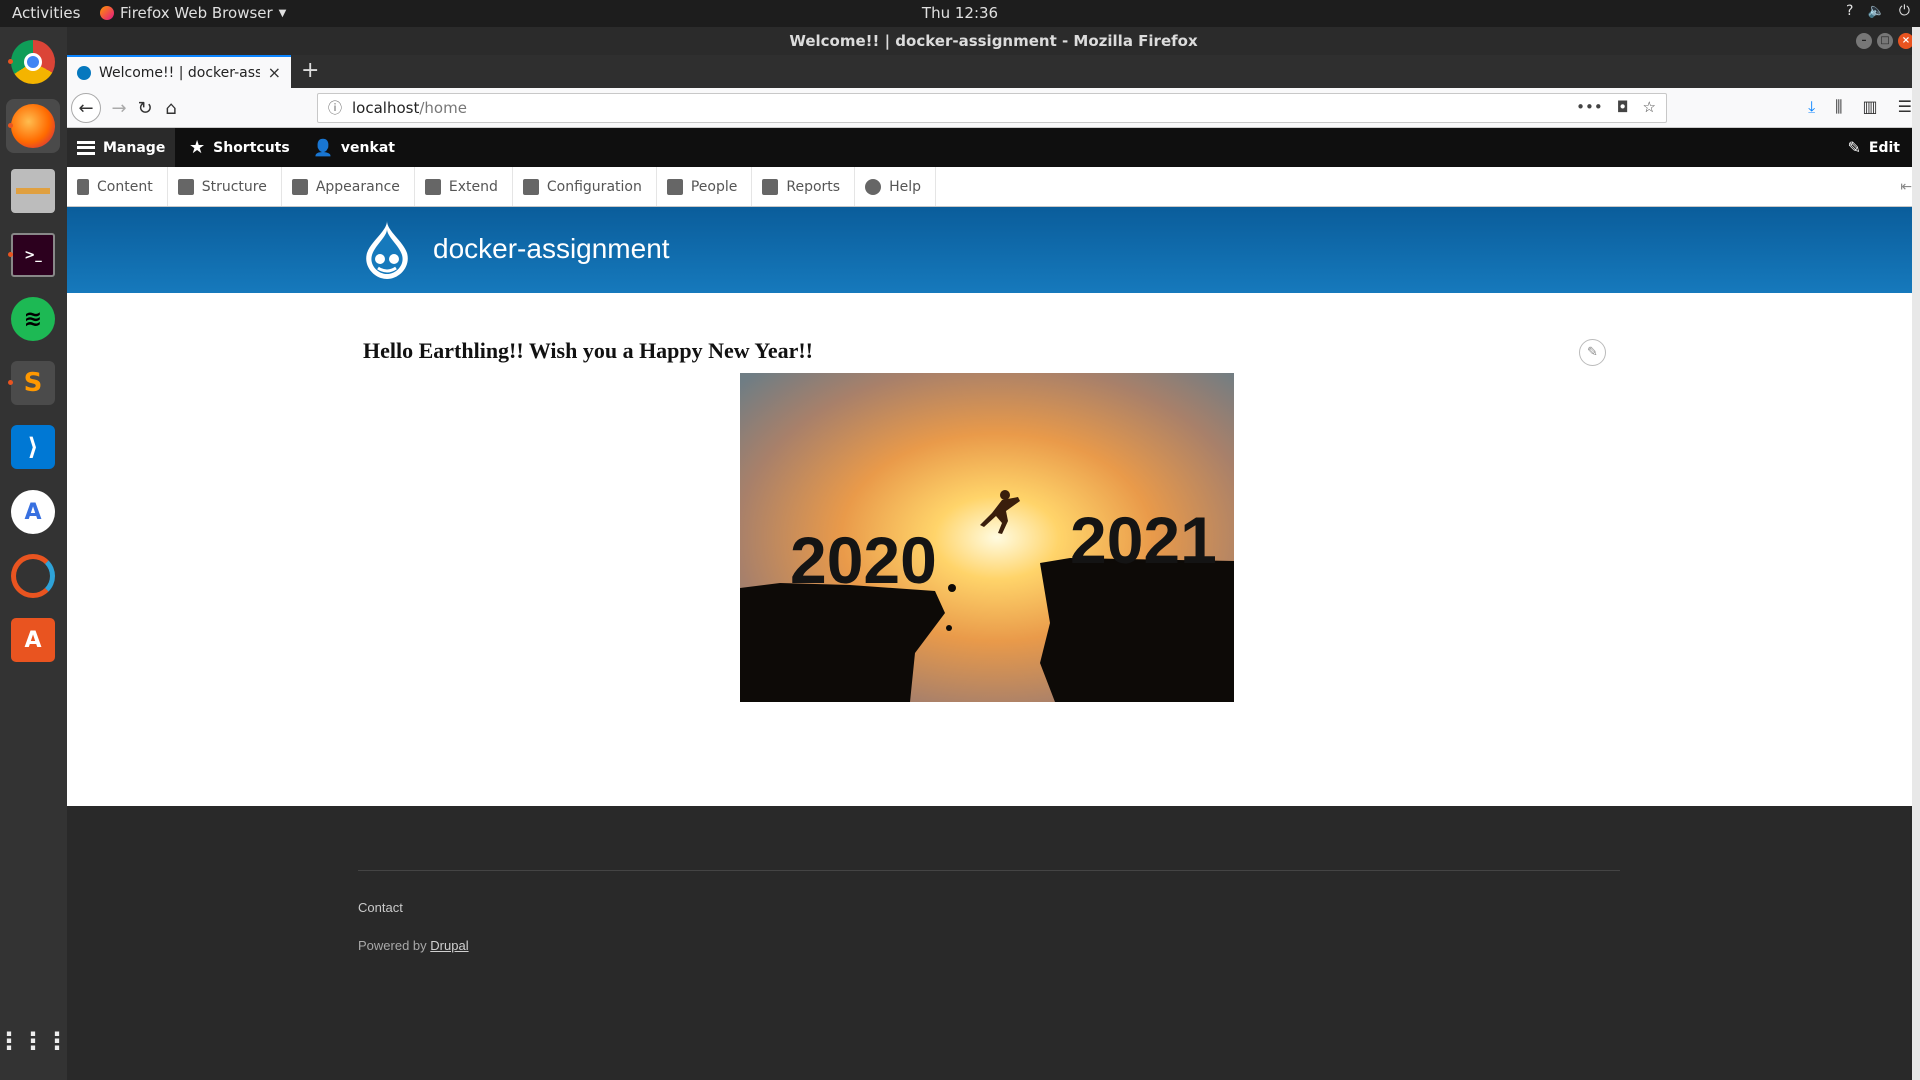 The image size is (1920, 1080). Describe the element at coordinates (1916, 553) in the screenshot. I see `page-scrollbar` at that location.